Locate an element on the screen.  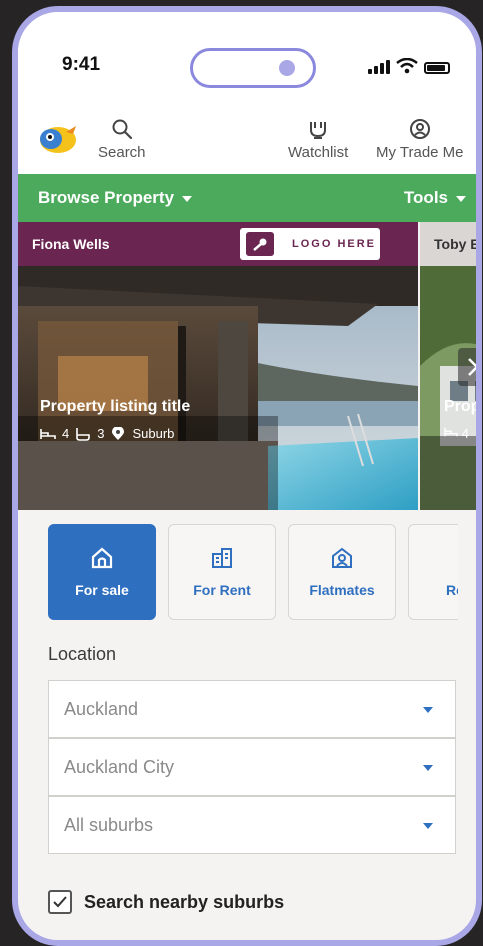
region-value: Auckland is located at coordinates (101, 709).